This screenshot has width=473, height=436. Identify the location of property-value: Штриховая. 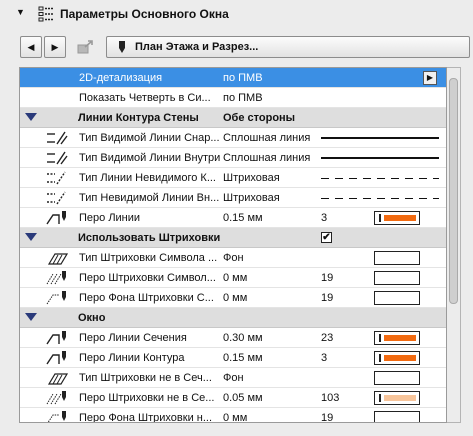
(251, 178).